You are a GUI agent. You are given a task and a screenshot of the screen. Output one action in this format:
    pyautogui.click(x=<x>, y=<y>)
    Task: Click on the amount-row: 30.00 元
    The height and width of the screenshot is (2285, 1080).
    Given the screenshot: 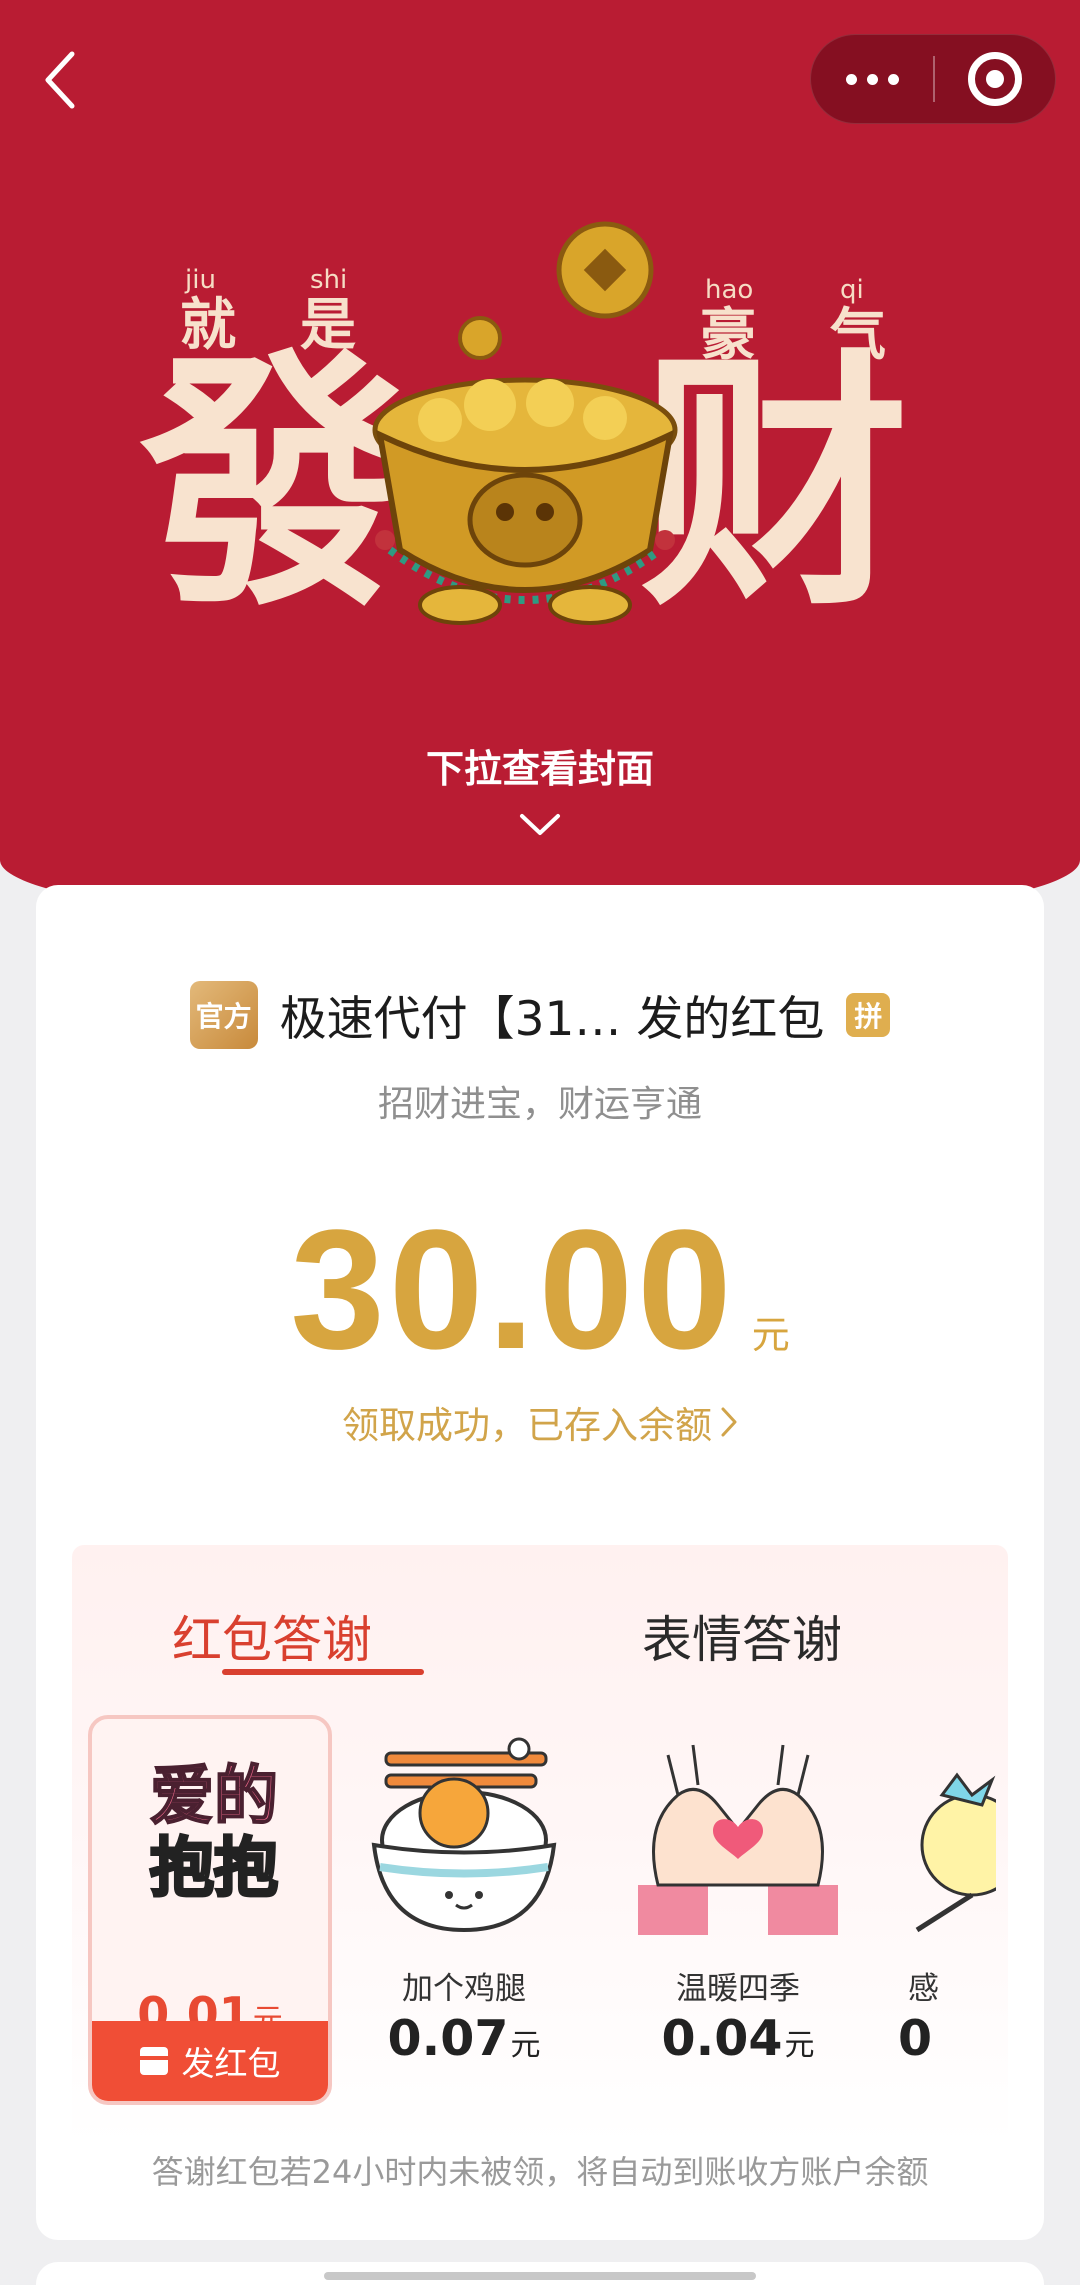 What is the action you would take?
    pyautogui.click(x=540, y=1290)
    